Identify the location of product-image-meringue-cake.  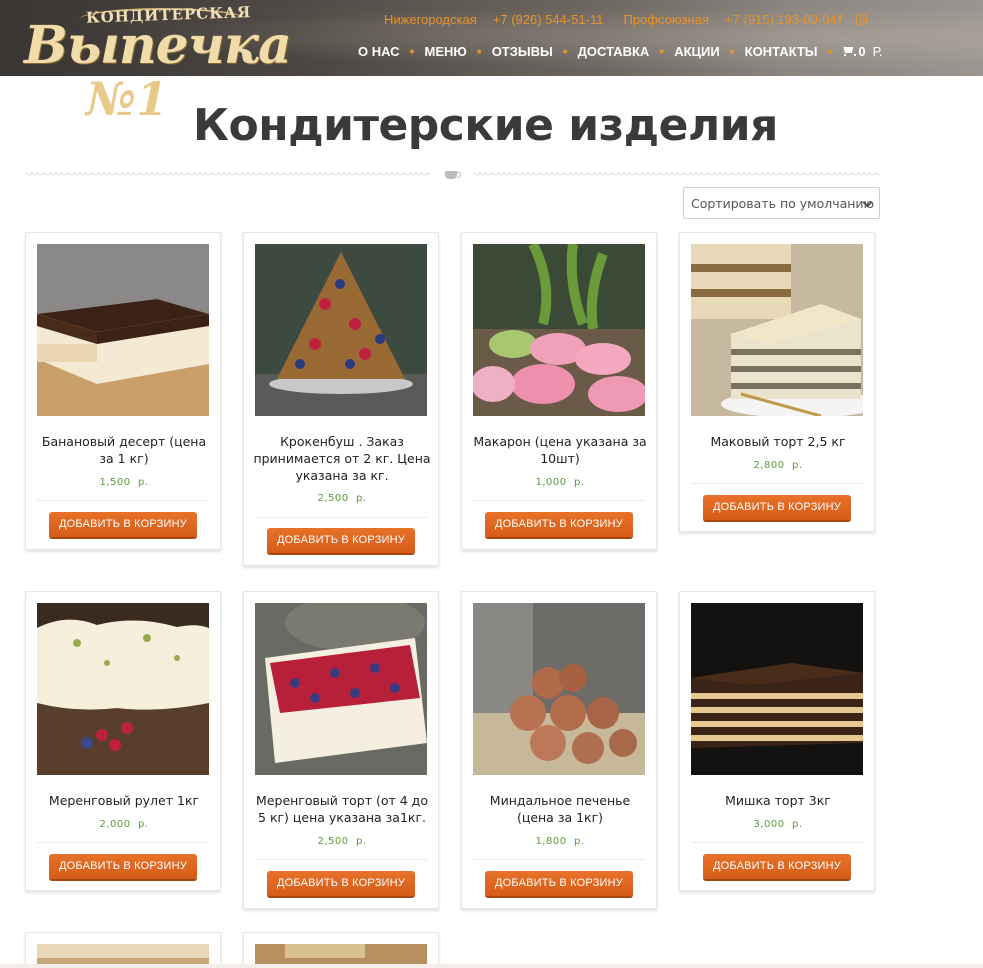
(341, 689).